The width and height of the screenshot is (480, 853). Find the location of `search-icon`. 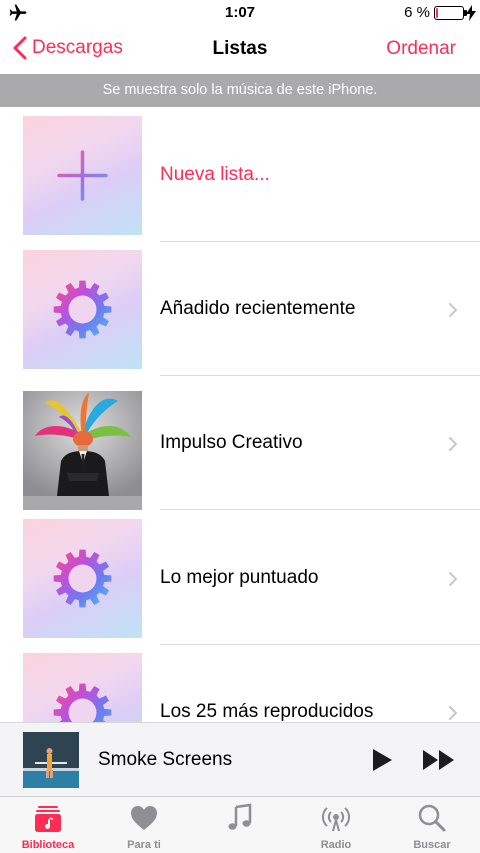

search-icon is located at coordinates (432, 818).